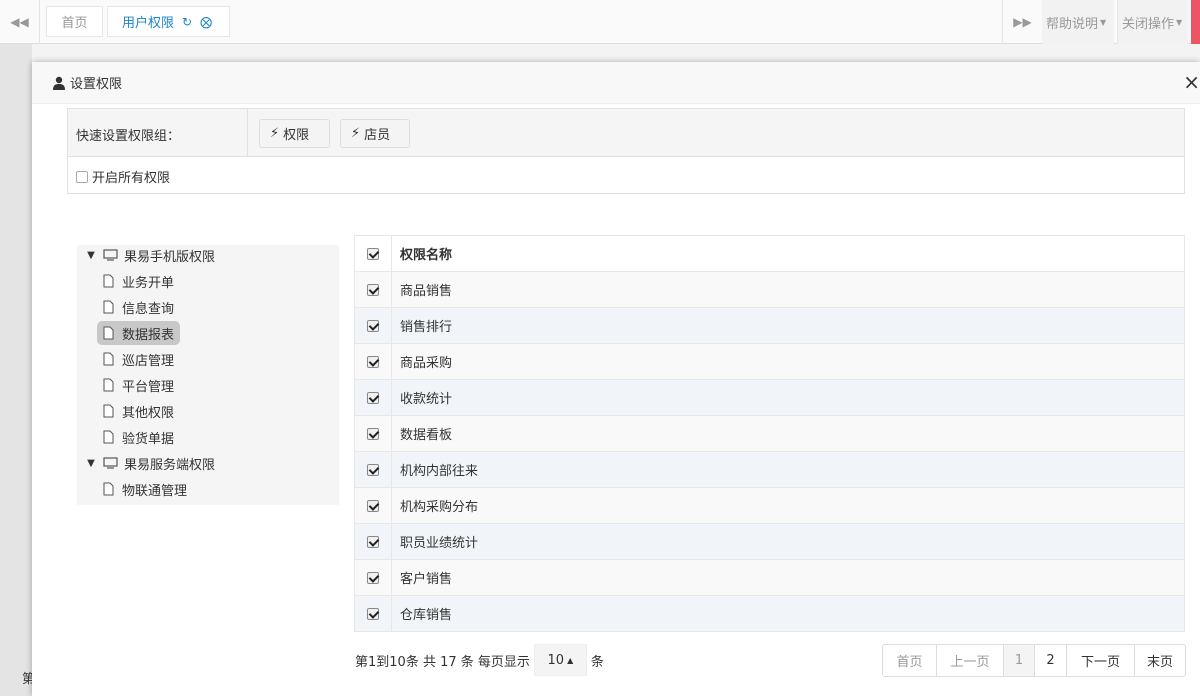 This screenshot has height=696, width=1200. I want to click on table-row: 机构内部往来, so click(769, 469).